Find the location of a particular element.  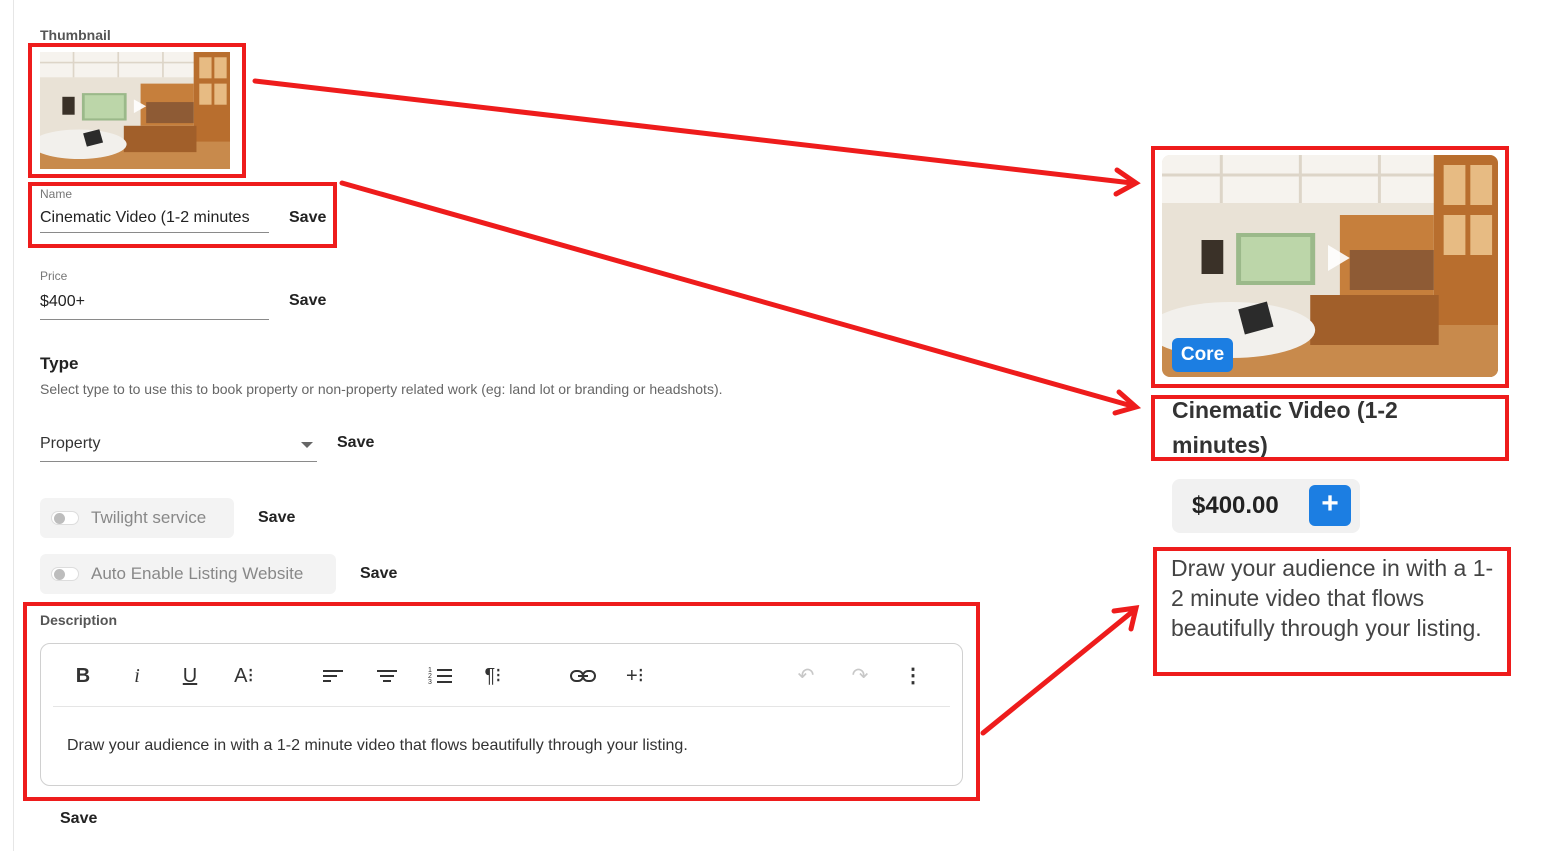

arrow-thumbnail is located at coordinates (693, 132).